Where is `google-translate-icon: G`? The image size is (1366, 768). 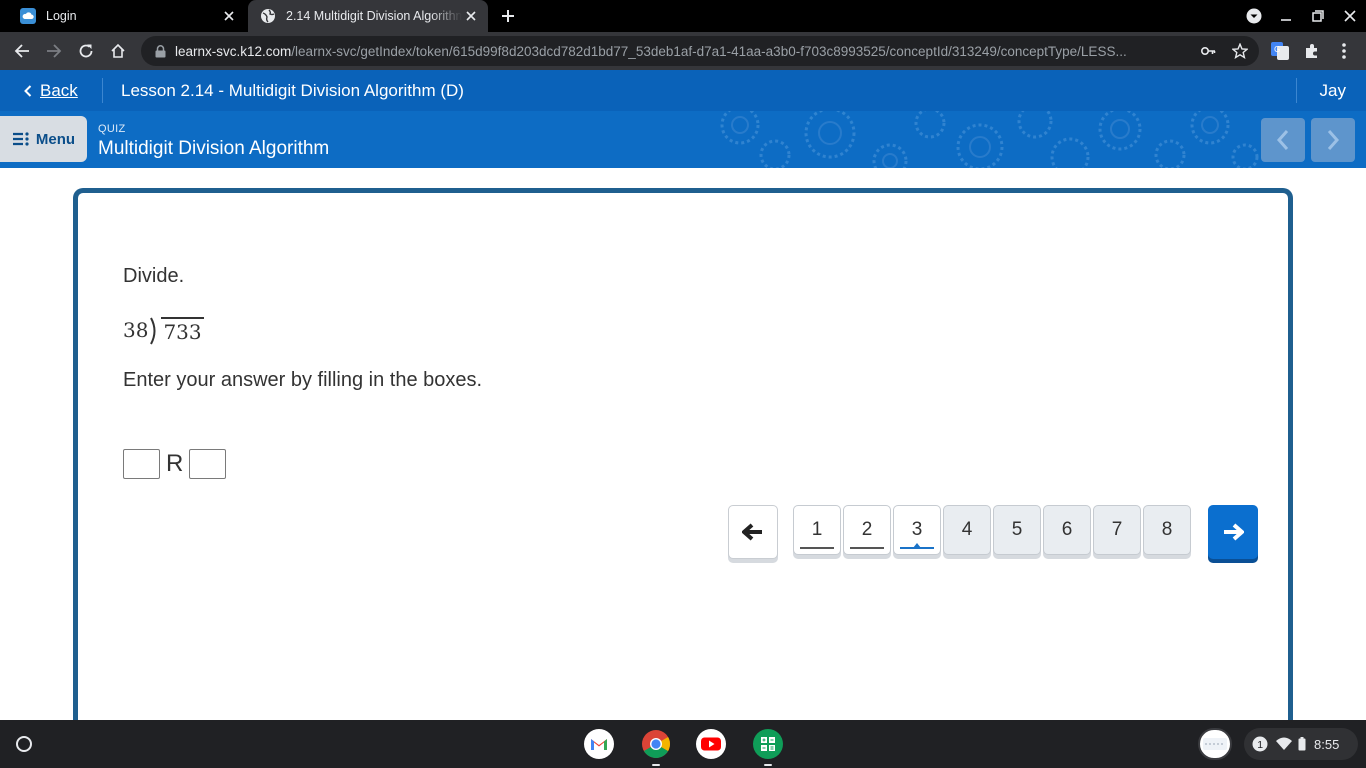 google-translate-icon: G is located at coordinates (1280, 51).